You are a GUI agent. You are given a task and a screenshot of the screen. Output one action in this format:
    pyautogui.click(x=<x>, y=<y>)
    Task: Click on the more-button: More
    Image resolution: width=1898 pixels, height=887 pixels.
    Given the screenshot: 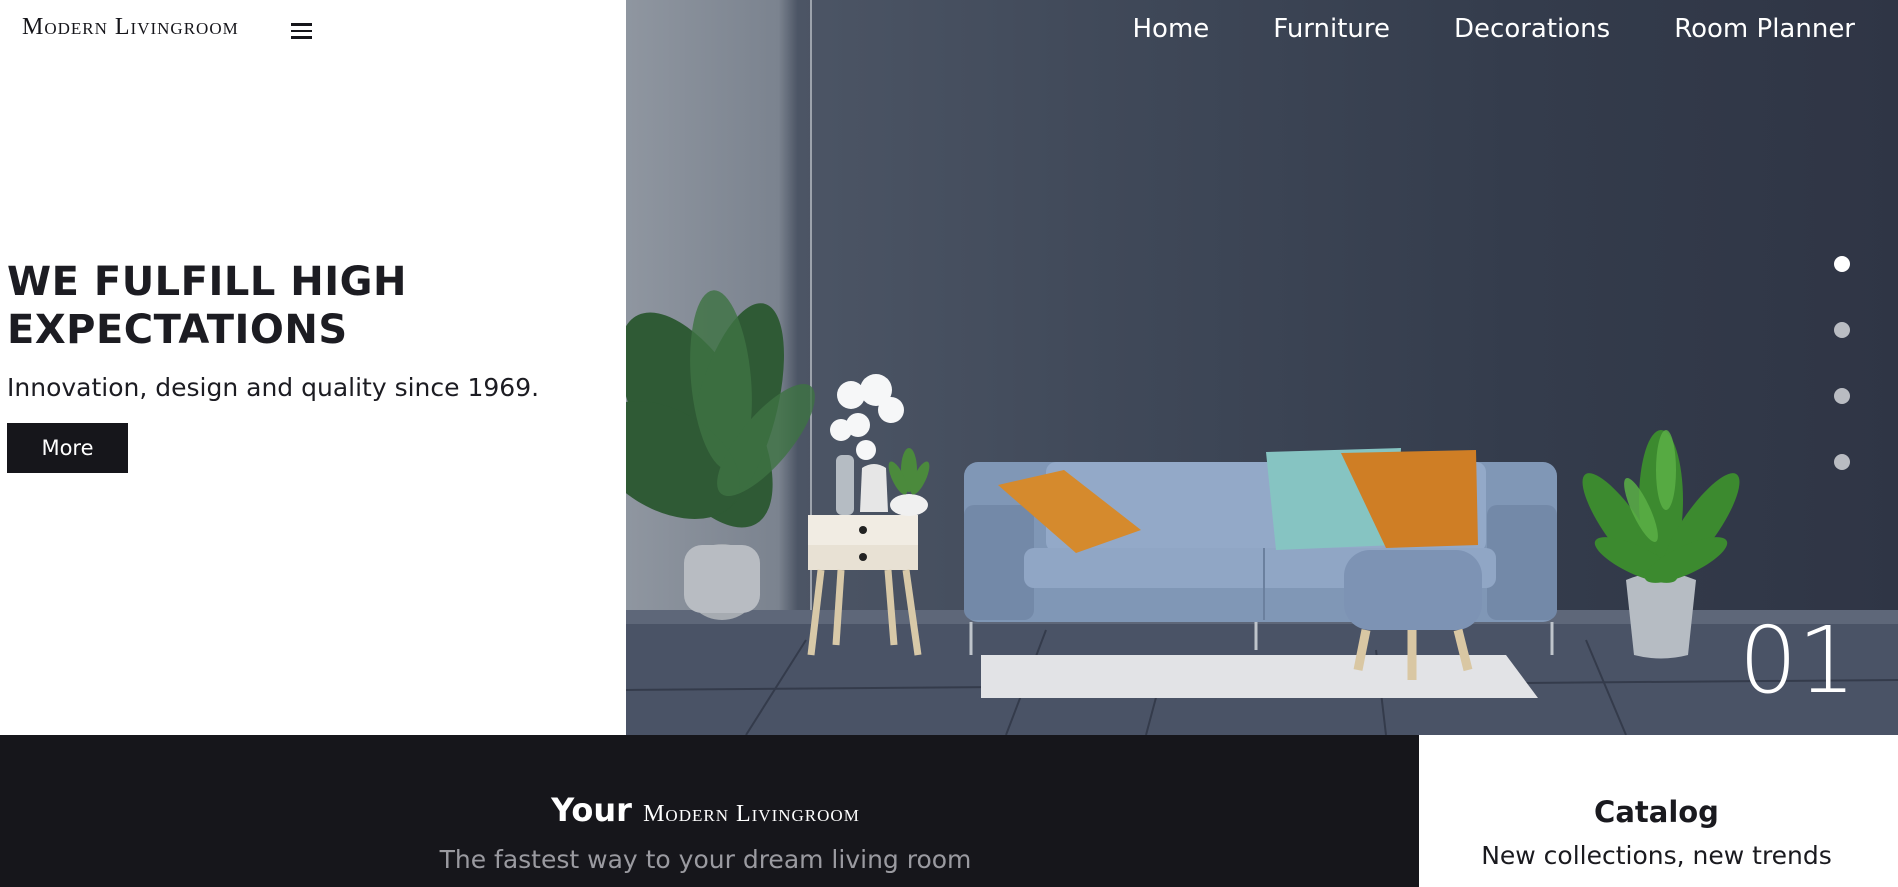 What is the action you would take?
    pyautogui.click(x=67, y=448)
    